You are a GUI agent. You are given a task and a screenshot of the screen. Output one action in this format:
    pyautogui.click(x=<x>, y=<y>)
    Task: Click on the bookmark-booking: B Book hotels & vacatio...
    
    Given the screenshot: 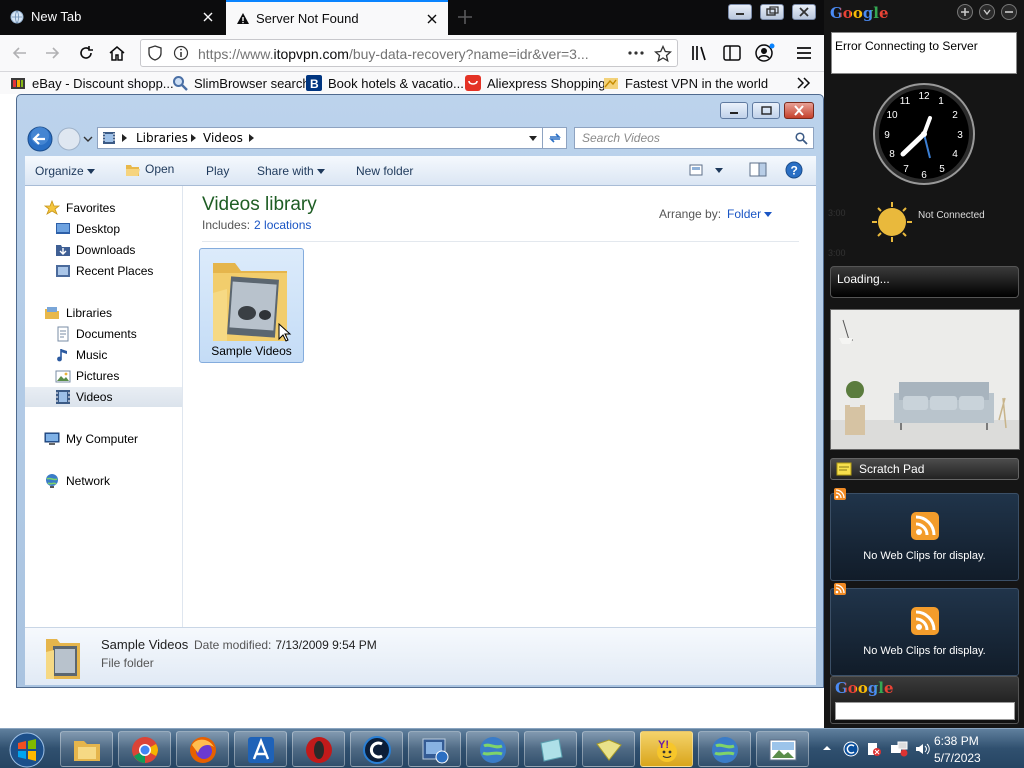 What is the action you would take?
    pyautogui.click(x=385, y=83)
    